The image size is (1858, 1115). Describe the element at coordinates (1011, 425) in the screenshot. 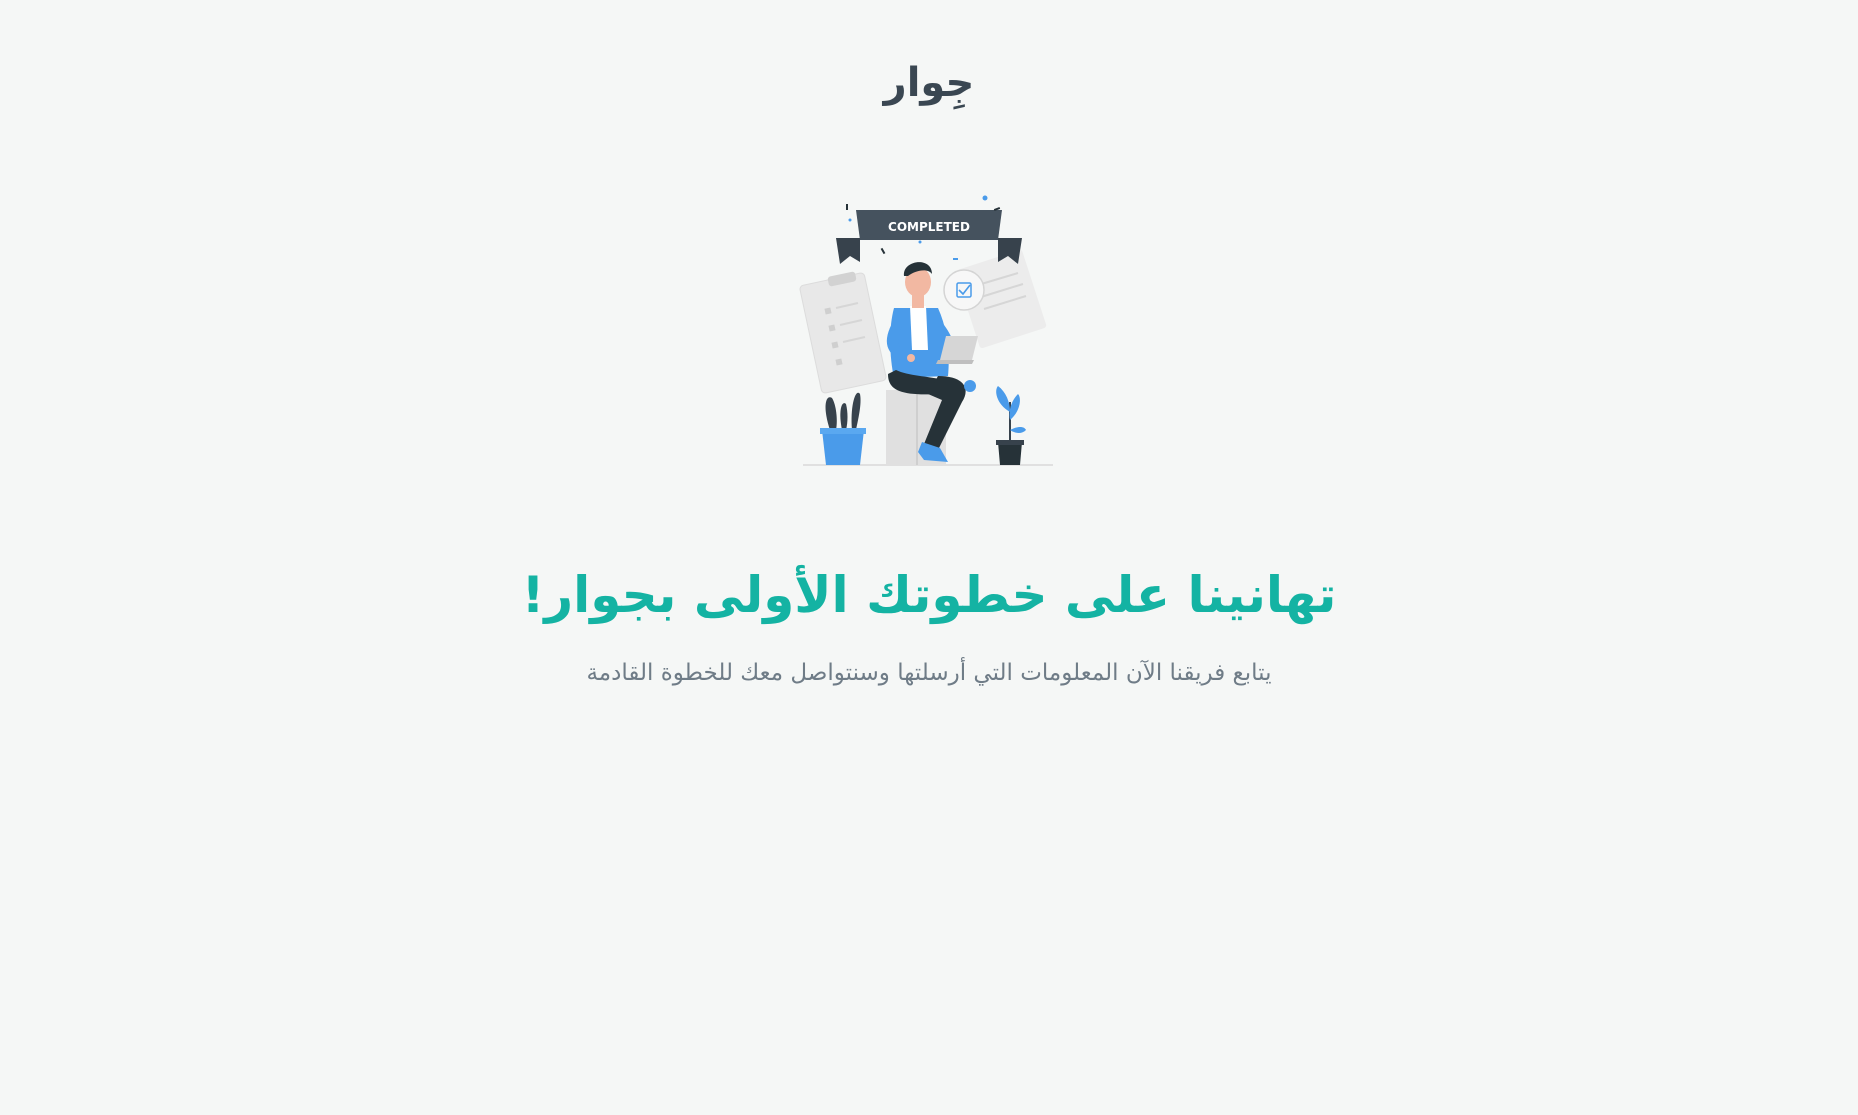

I see `plant-right-icon` at that location.